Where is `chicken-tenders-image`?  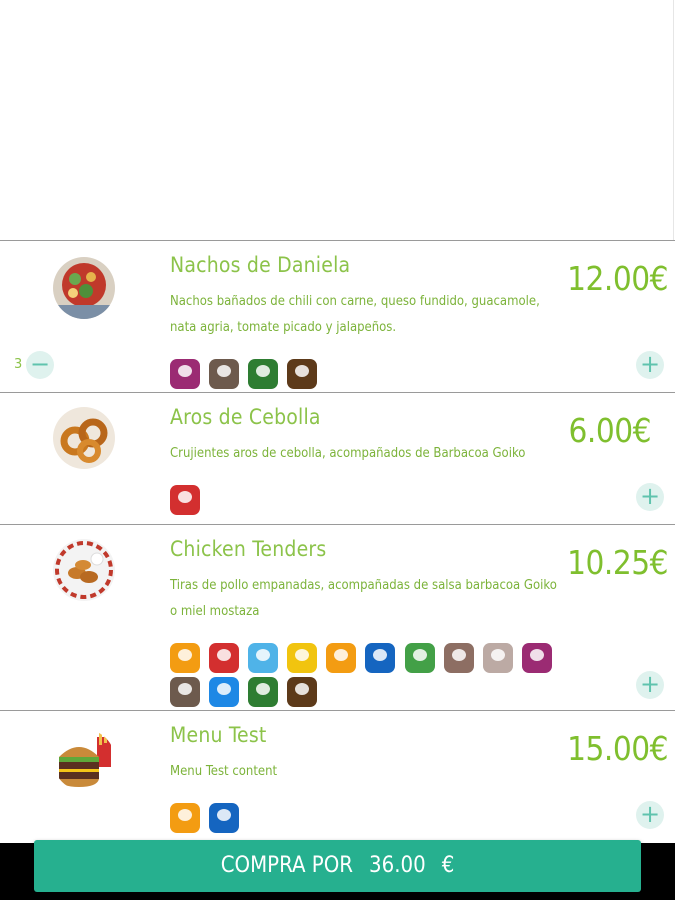 chicken-tenders-image is located at coordinates (84, 570).